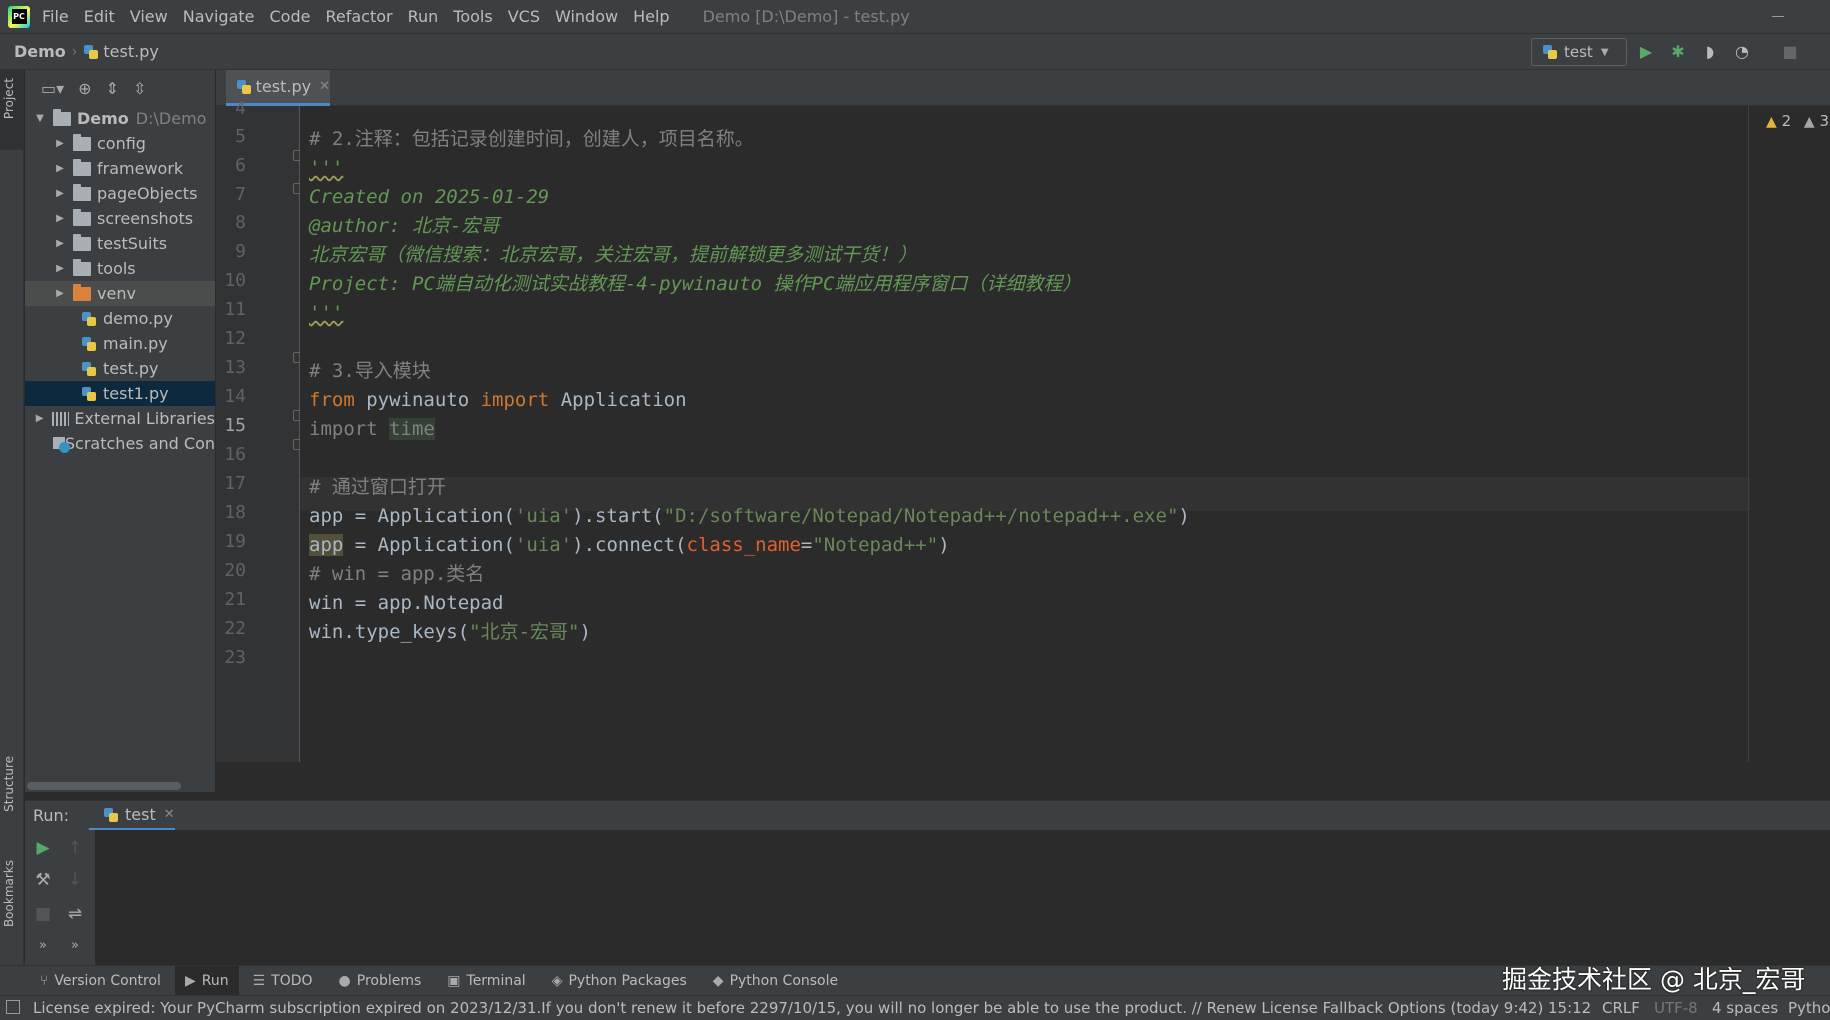  What do you see at coordinates (120, 368) in the screenshot?
I see `tree-item-test-py: test.py` at bounding box center [120, 368].